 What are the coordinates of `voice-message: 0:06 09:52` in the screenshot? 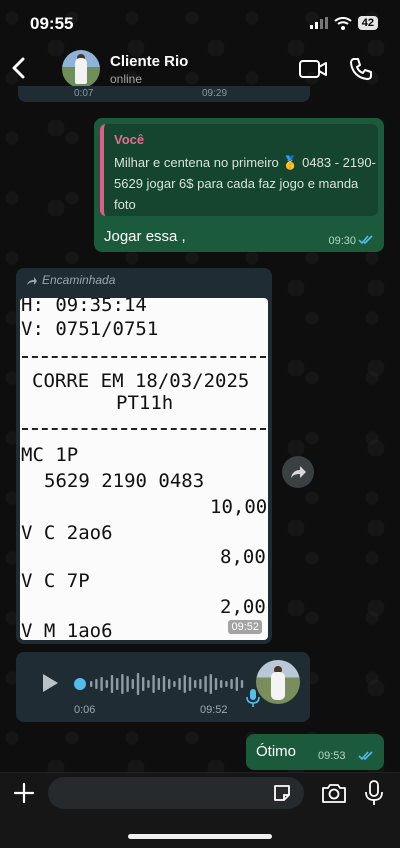 It's located at (163, 687).